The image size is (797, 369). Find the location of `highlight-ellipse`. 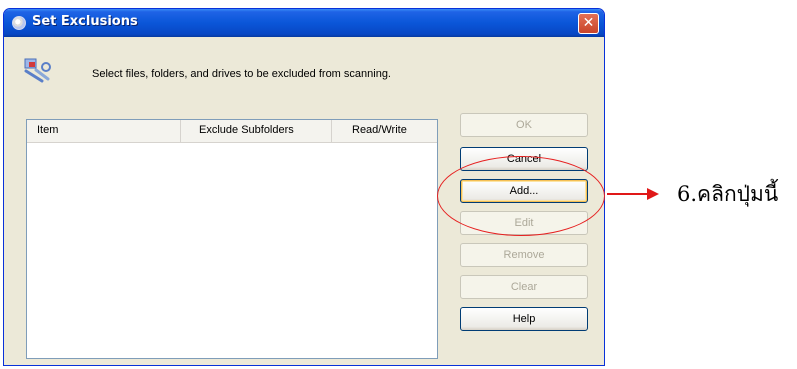

highlight-ellipse is located at coordinates (521, 196).